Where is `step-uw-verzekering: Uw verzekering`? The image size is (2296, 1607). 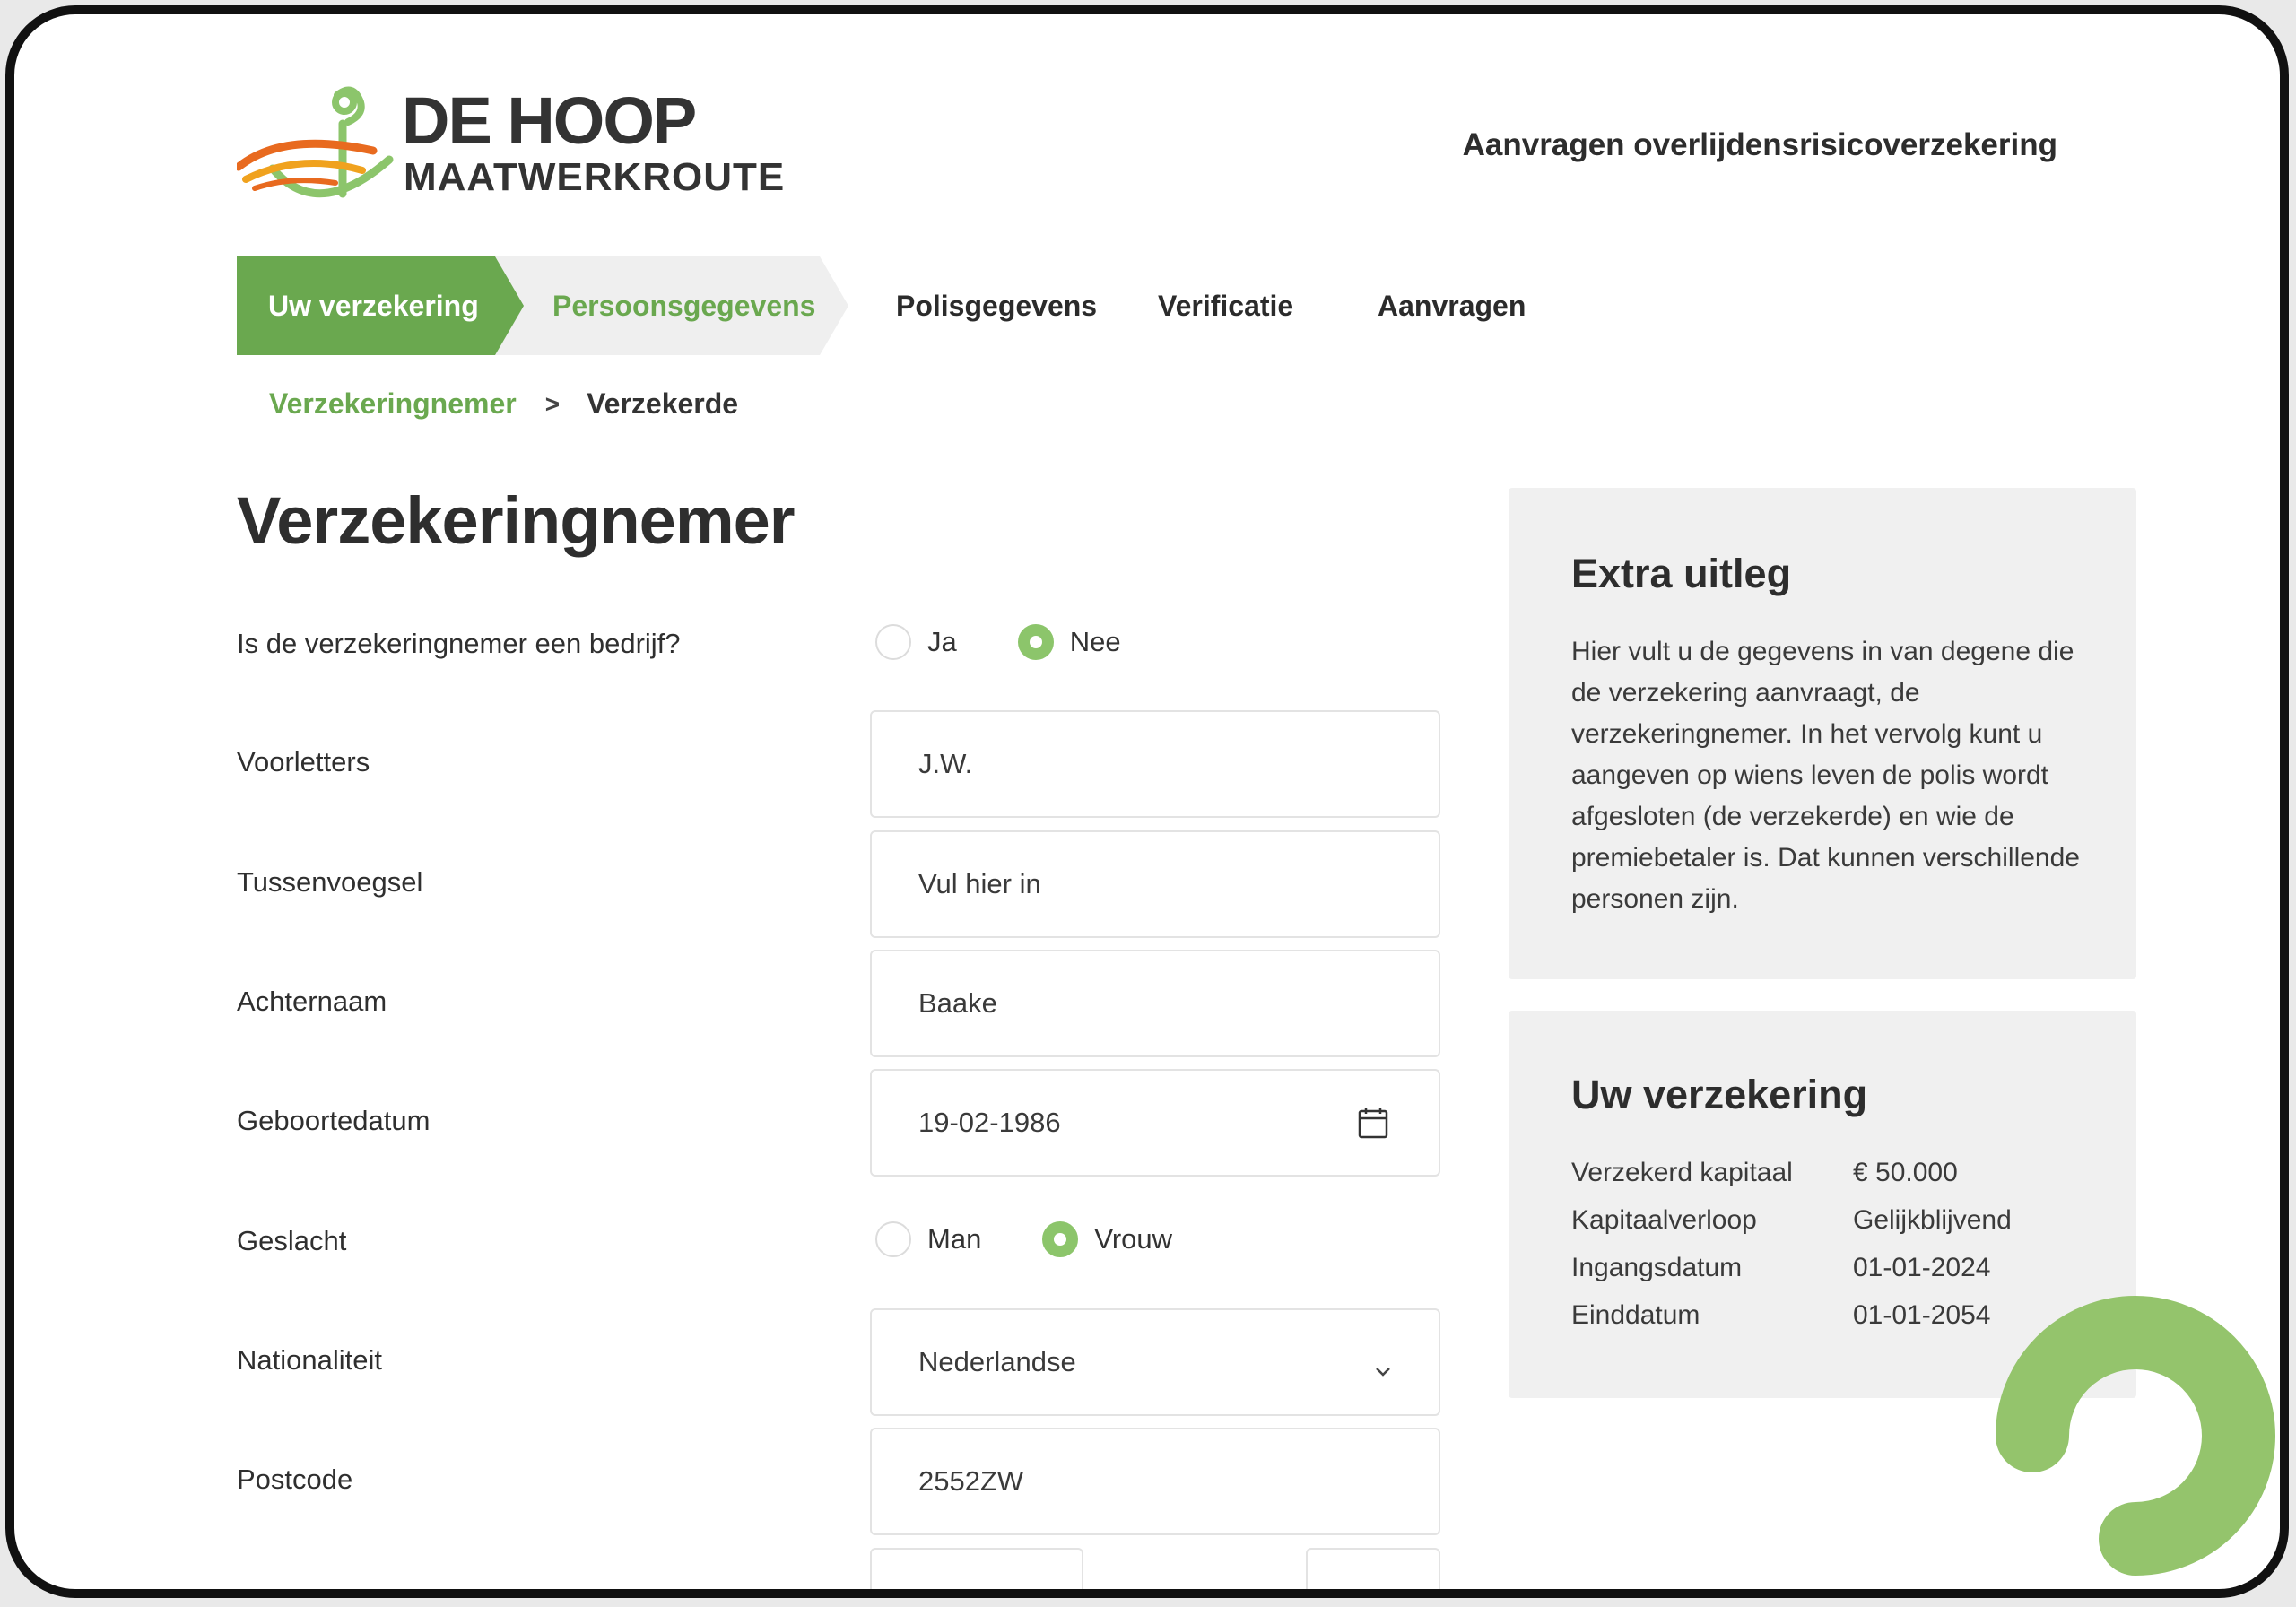
step-uw-verzekering: Uw verzekering is located at coordinates (380, 306).